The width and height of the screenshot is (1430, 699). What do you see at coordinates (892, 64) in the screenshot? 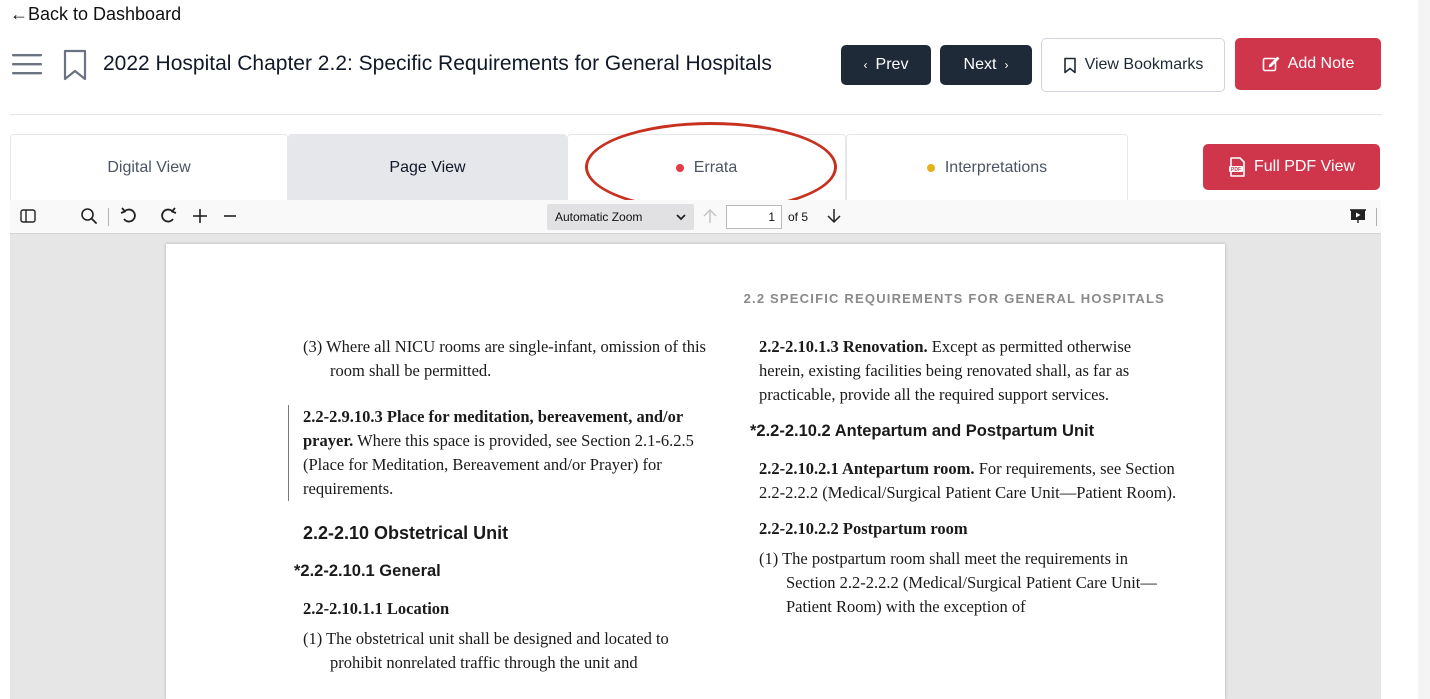
I see `prev-label: Prev` at bounding box center [892, 64].